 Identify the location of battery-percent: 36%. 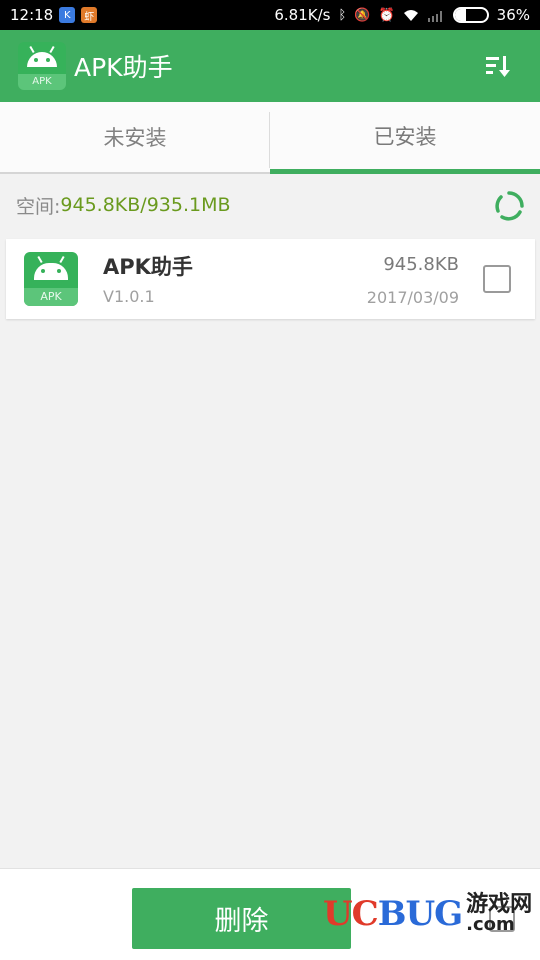
(513, 15).